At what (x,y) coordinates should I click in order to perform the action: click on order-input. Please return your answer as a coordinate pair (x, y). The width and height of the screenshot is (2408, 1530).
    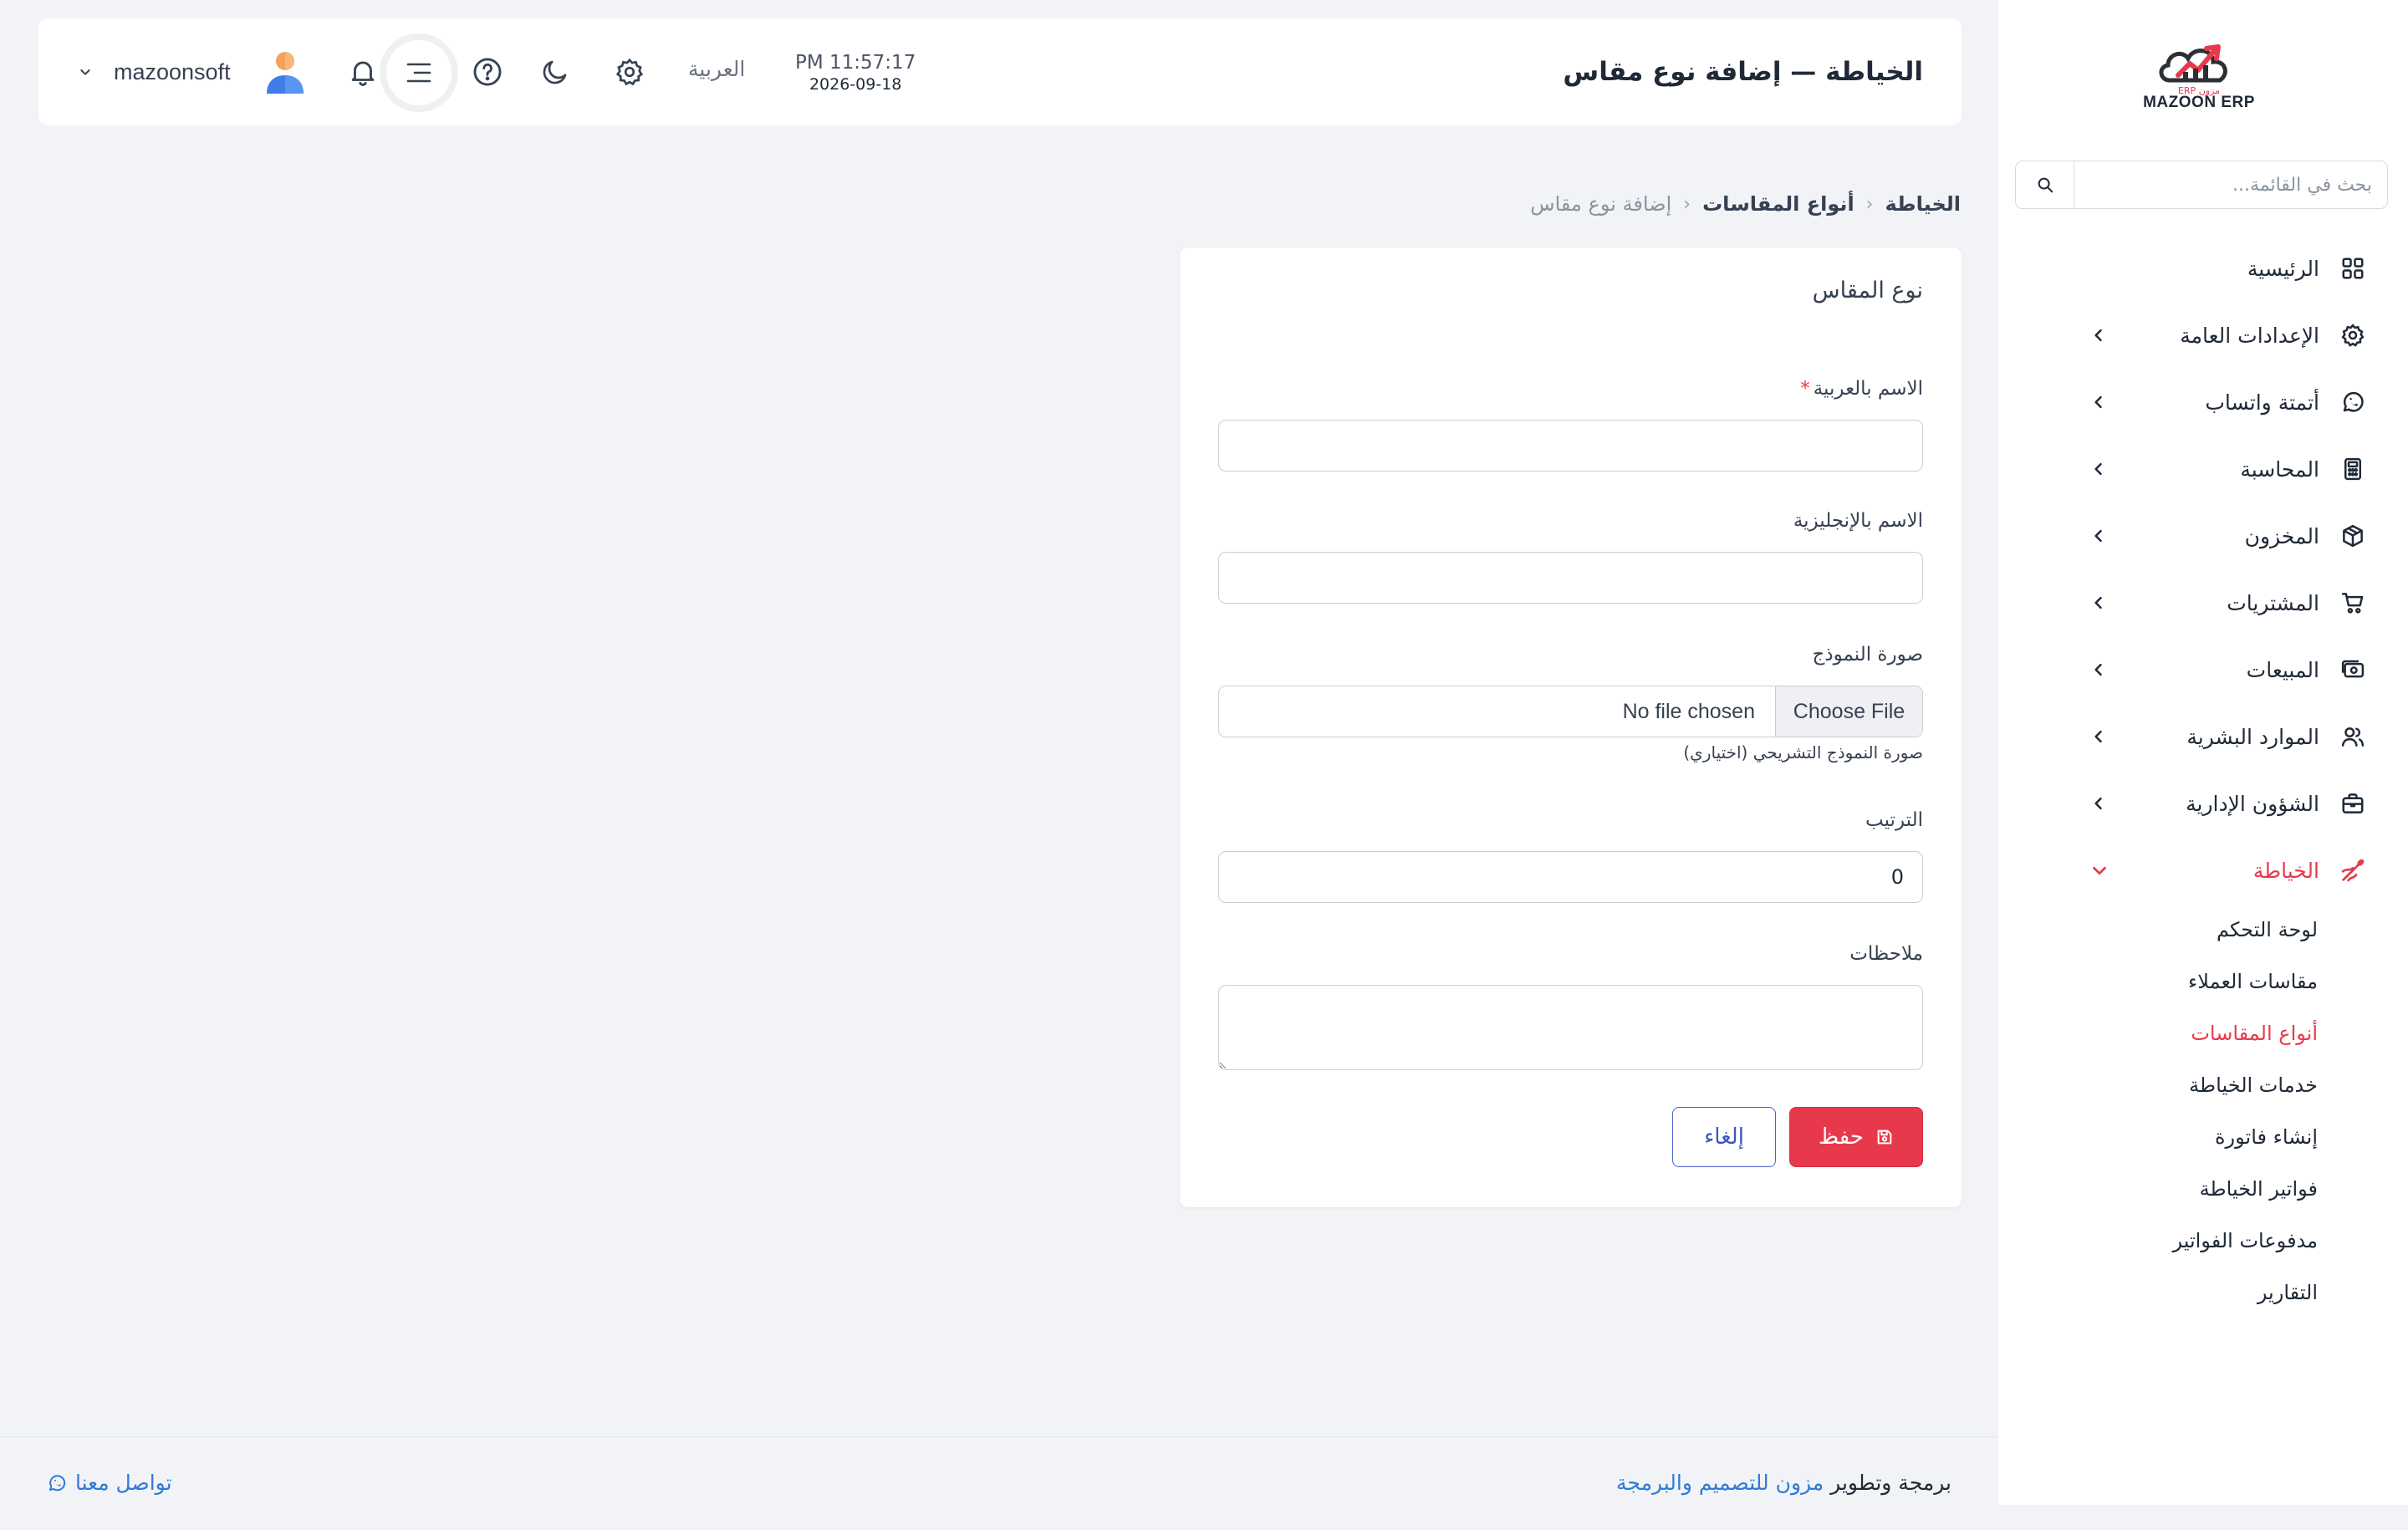
    Looking at the image, I should click on (1571, 877).